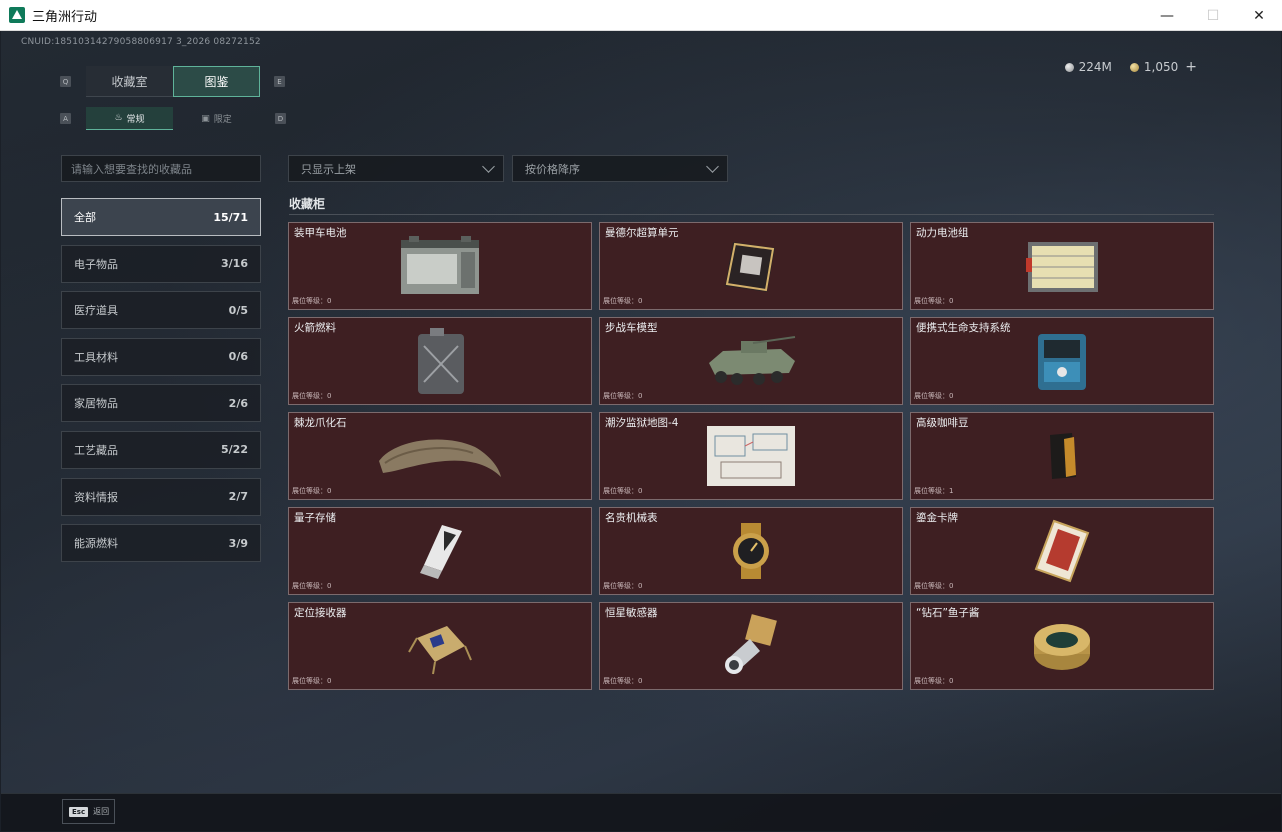 This screenshot has width=1282, height=832. I want to click on item-name: 量子存储, so click(315, 518).